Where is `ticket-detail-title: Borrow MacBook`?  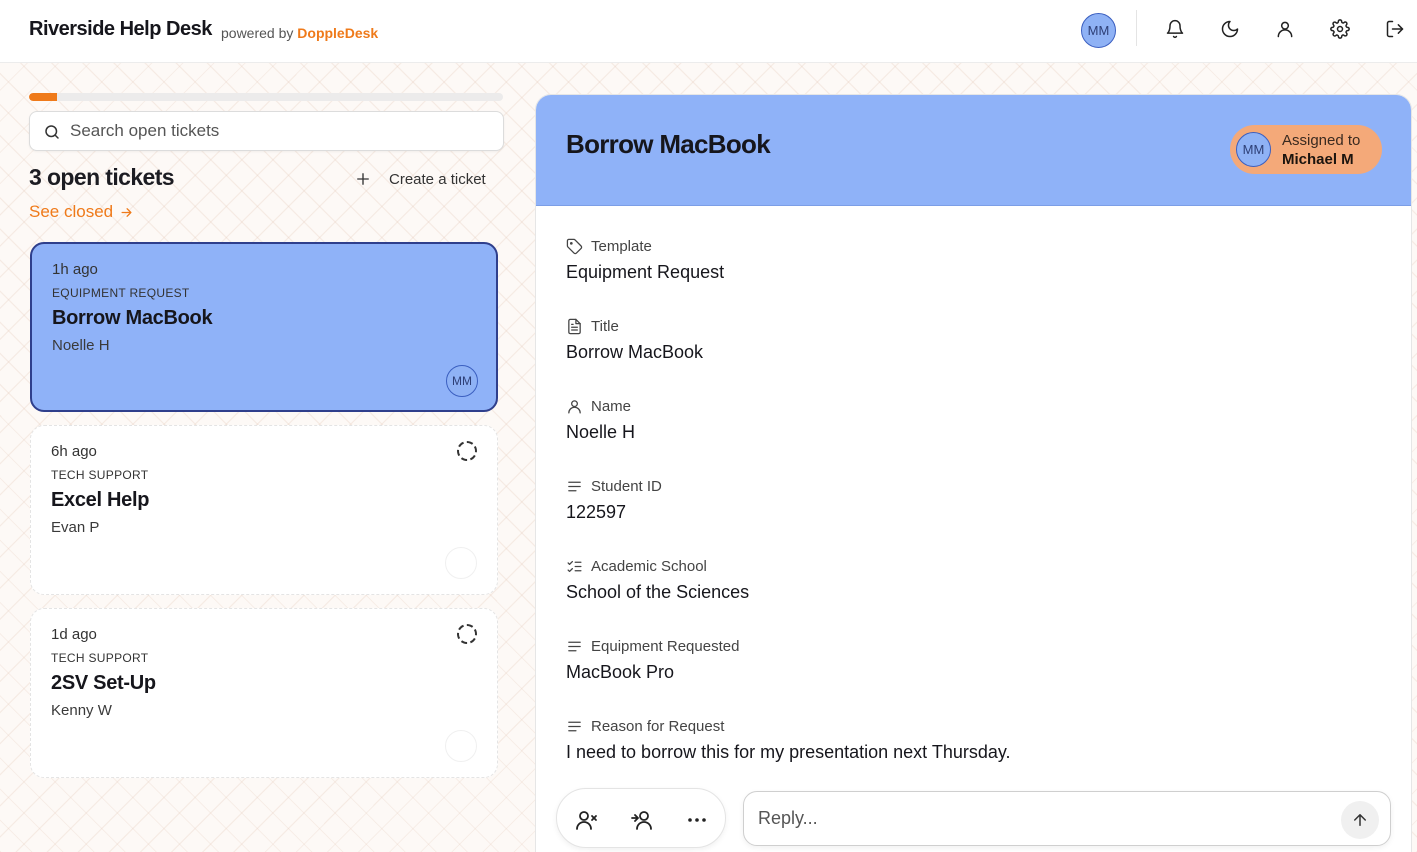
ticket-detail-title: Borrow MacBook is located at coordinates (668, 144).